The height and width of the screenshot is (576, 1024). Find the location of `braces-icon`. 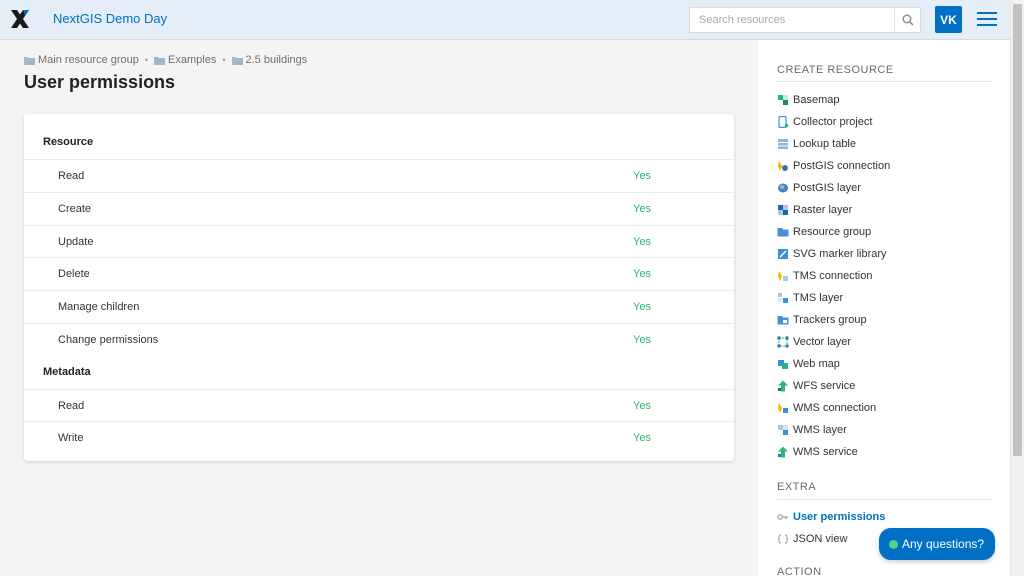

braces-icon is located at coordinates (783, 539).